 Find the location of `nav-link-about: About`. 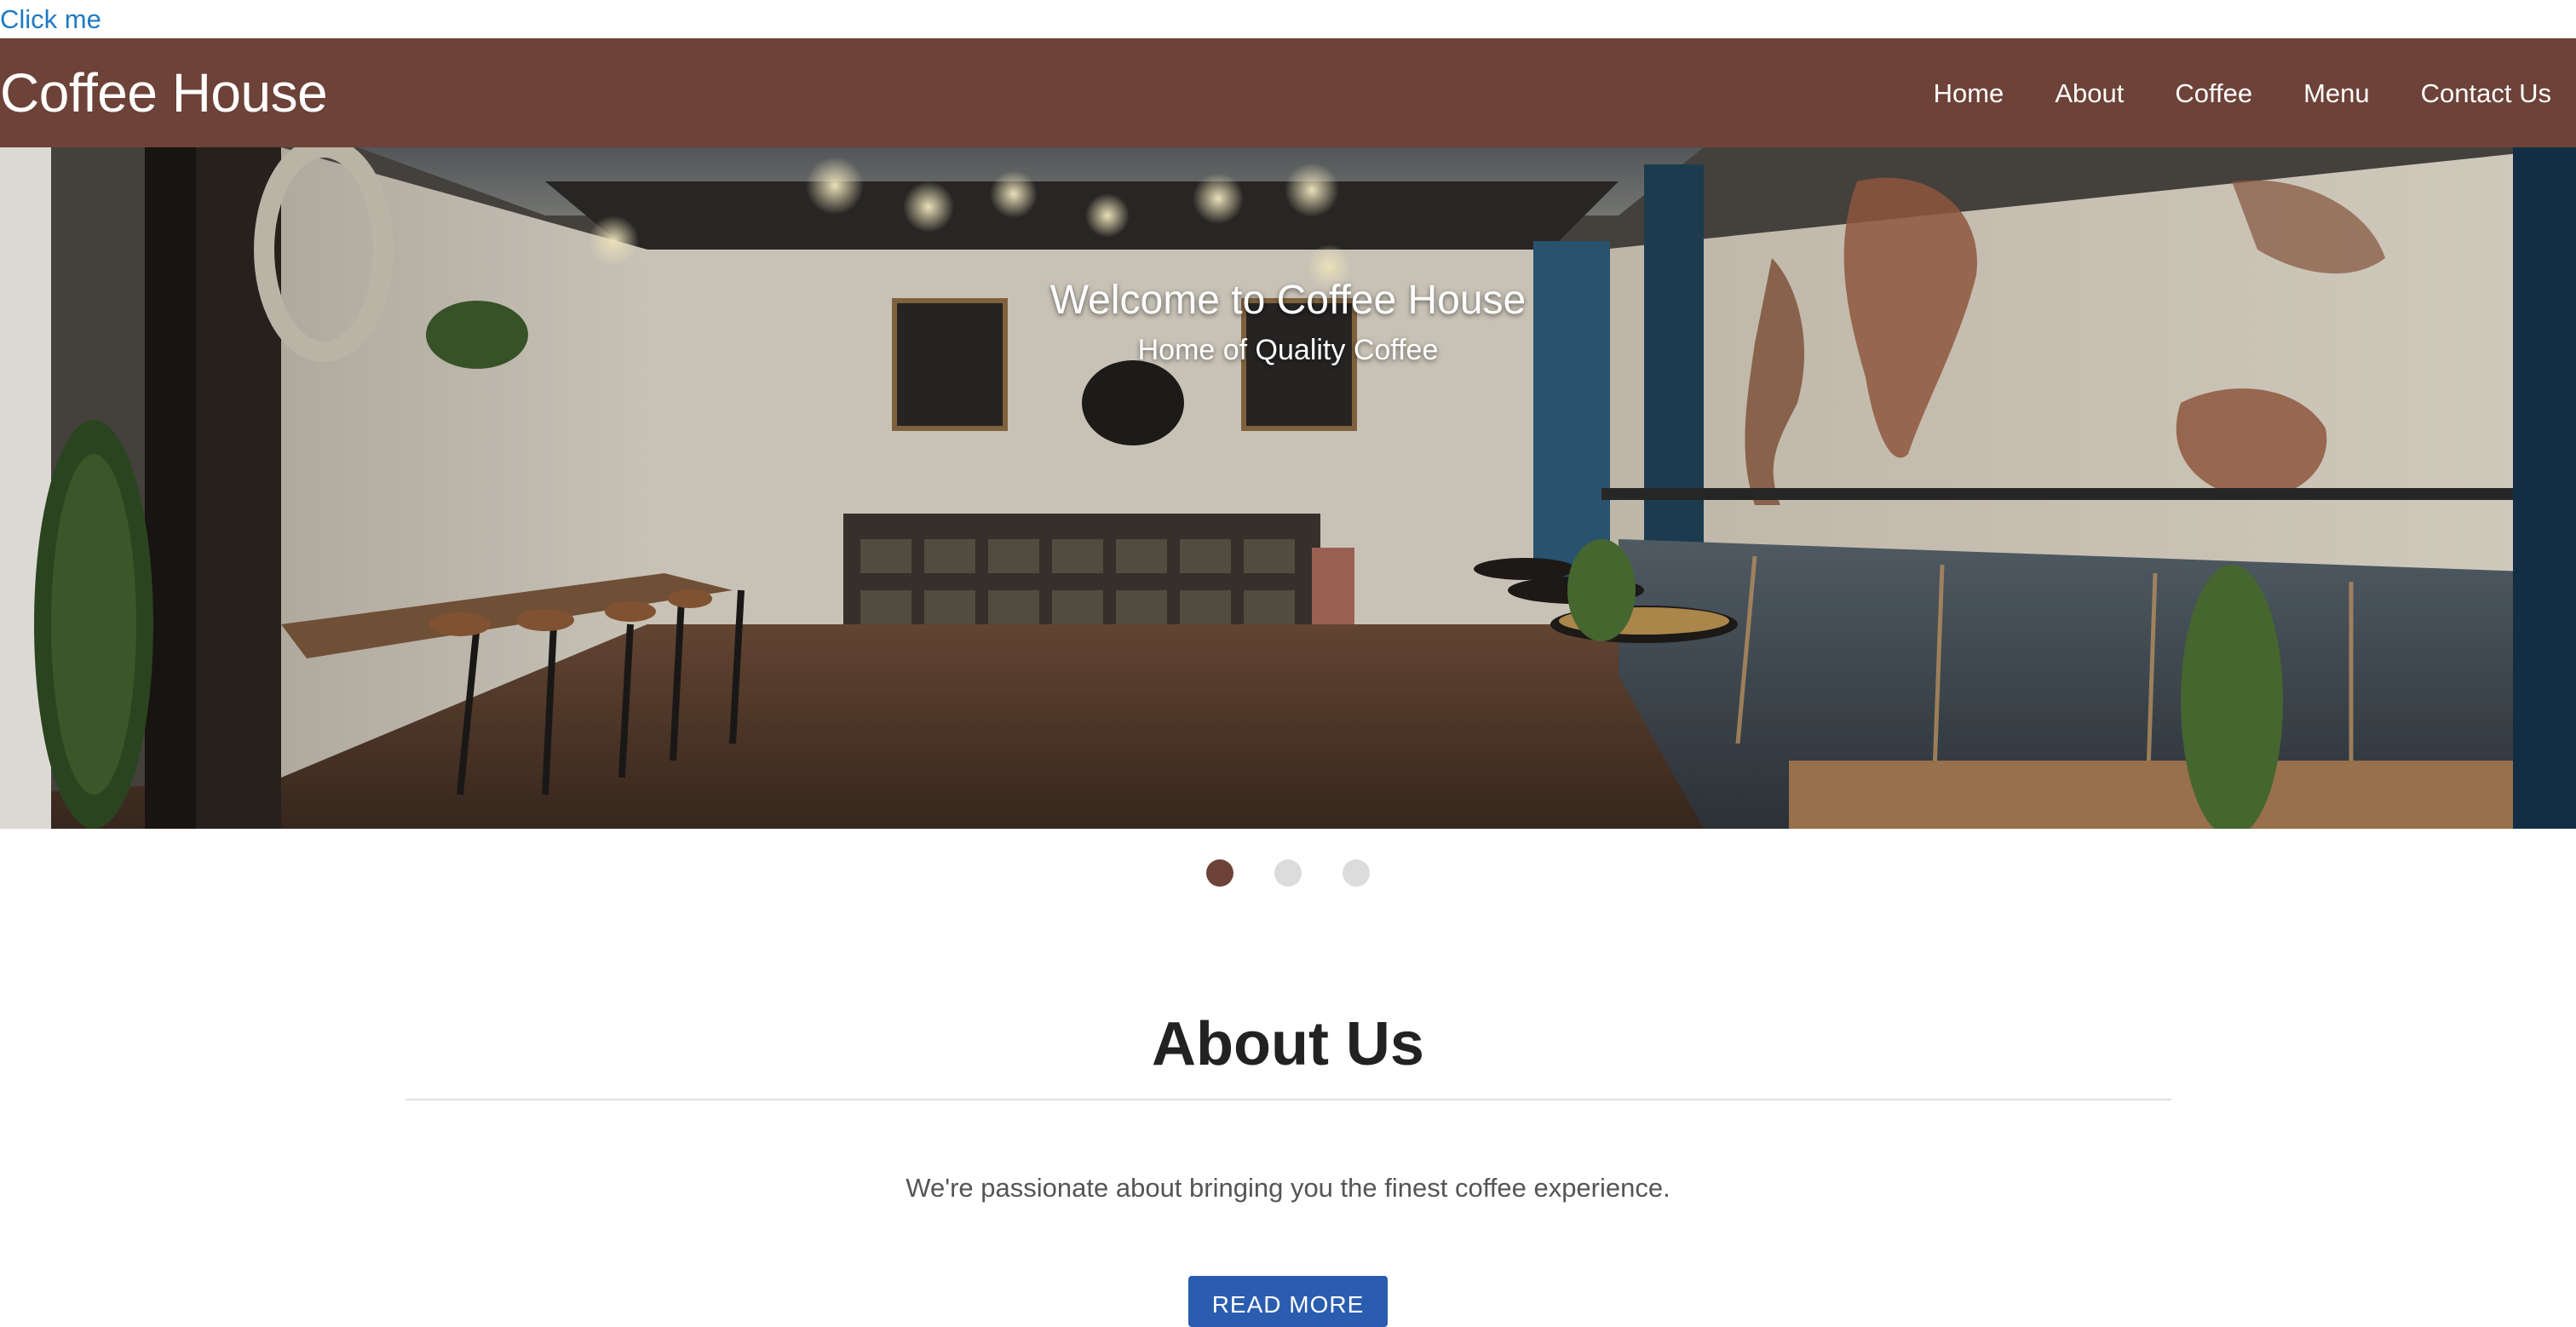

nav-link-about: About is located at coordinates (2090, 93).